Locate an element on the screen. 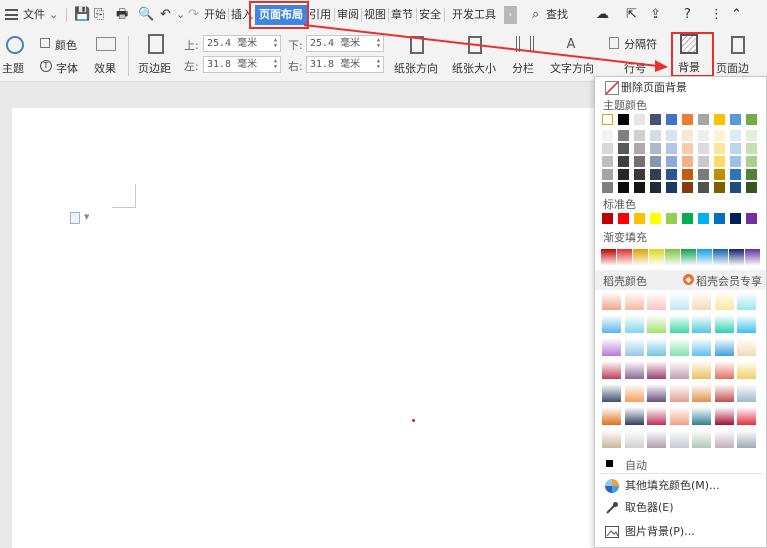  eyedropper-item: 取色器(E) is located at coordinates (681, 508).